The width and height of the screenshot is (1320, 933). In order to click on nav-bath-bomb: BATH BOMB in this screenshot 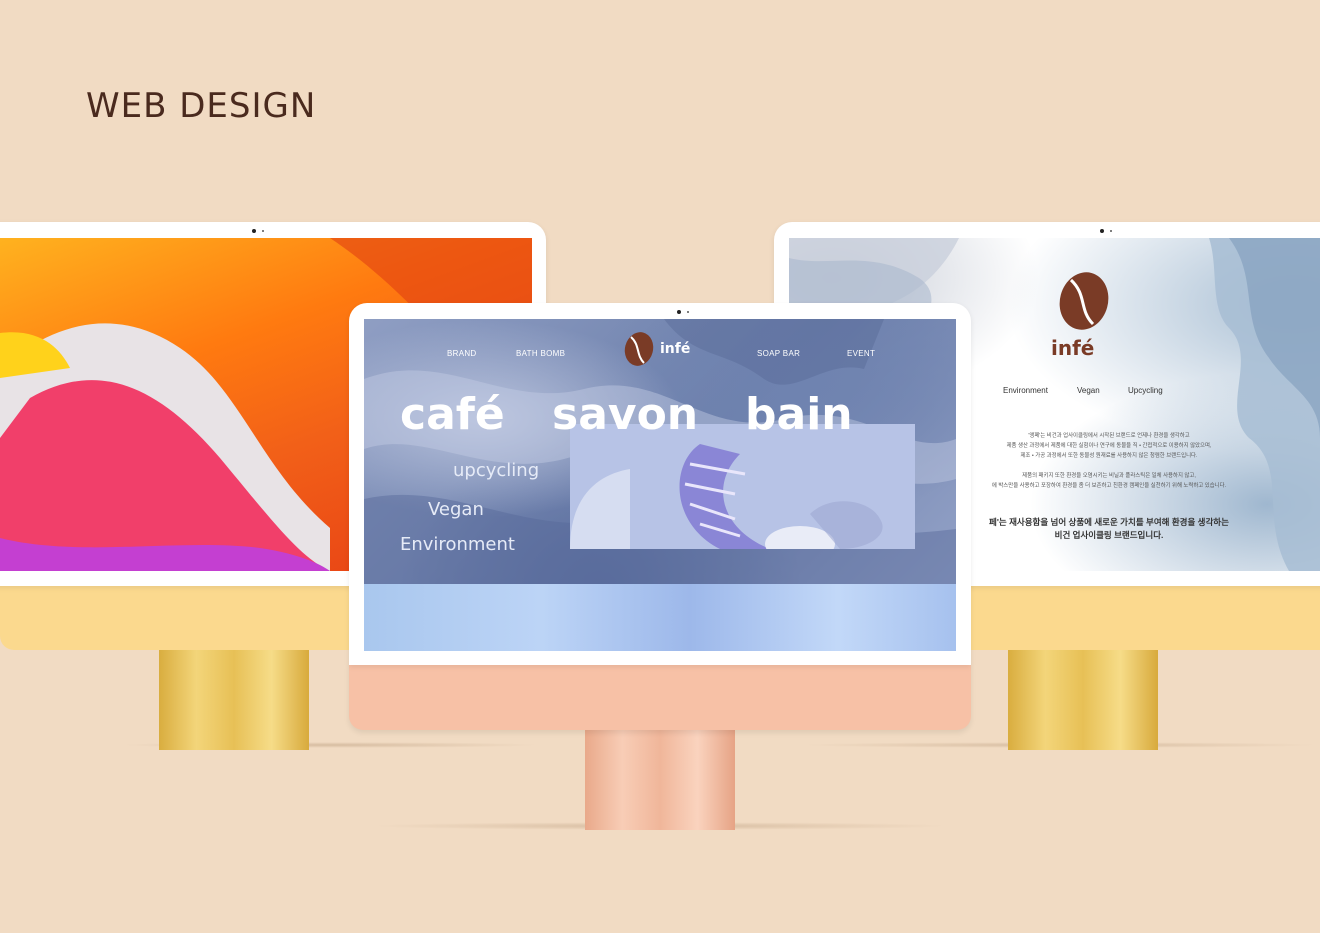, I will do `click(540, 353)`.